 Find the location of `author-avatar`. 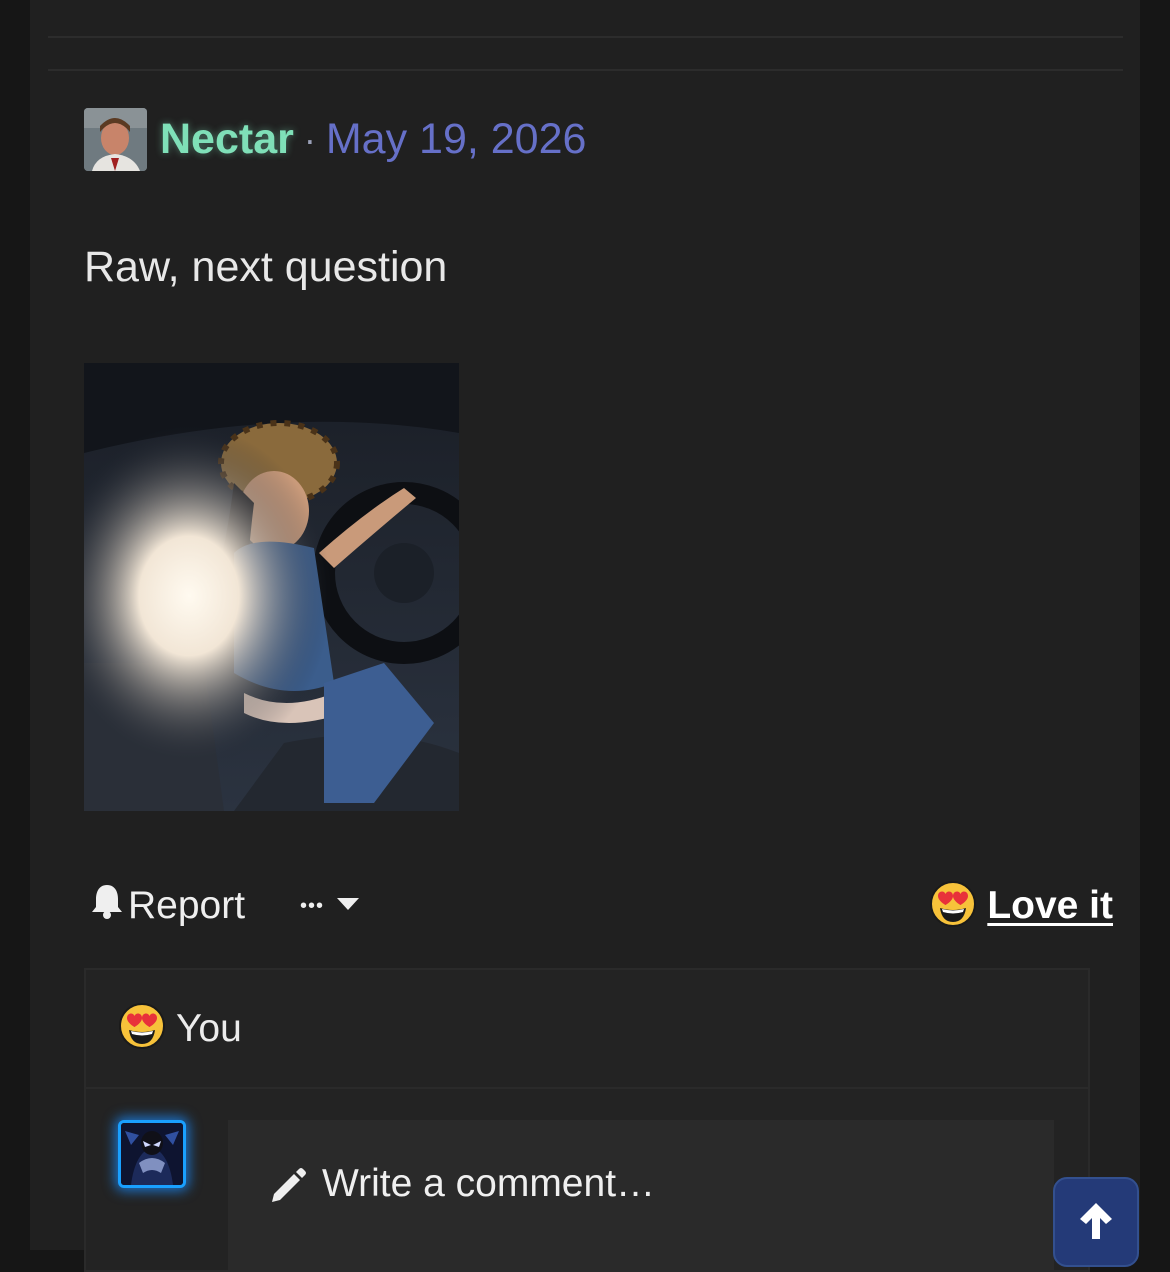

author-avatar is located at coordinates (115, 139).